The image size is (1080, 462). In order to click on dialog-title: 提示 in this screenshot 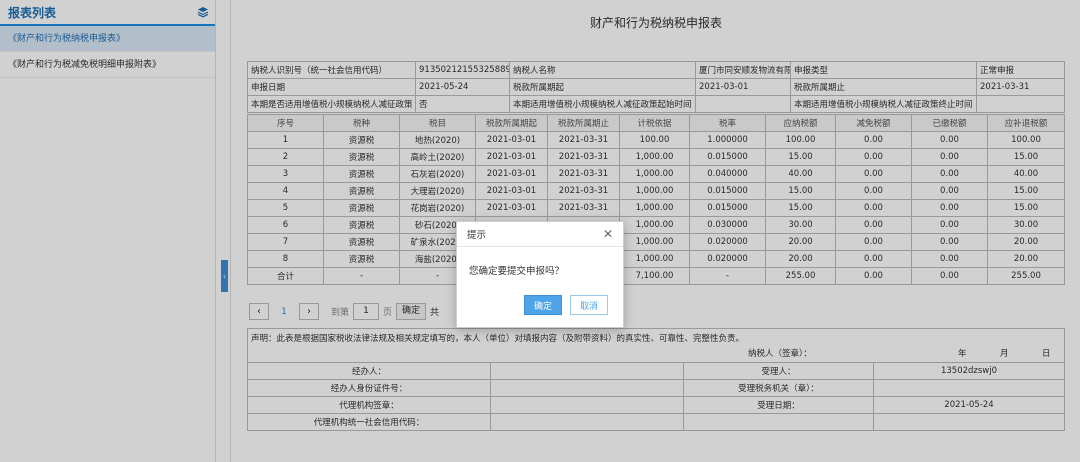, I will do `click(477, 235)`.